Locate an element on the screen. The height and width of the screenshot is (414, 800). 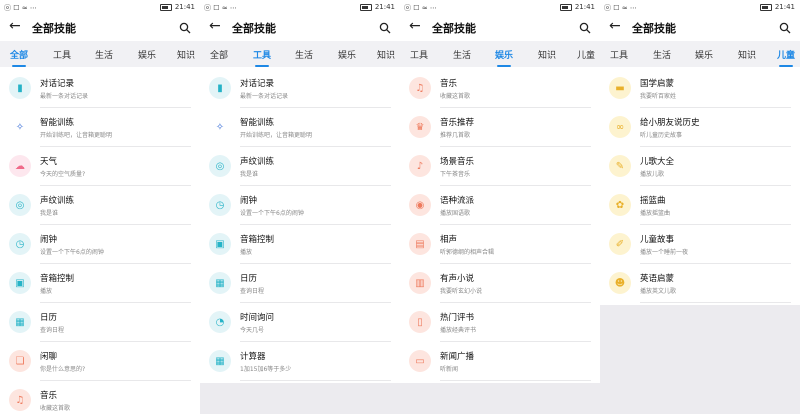
skill-example: 播放国语歌 is located at coordinates (455, 213).